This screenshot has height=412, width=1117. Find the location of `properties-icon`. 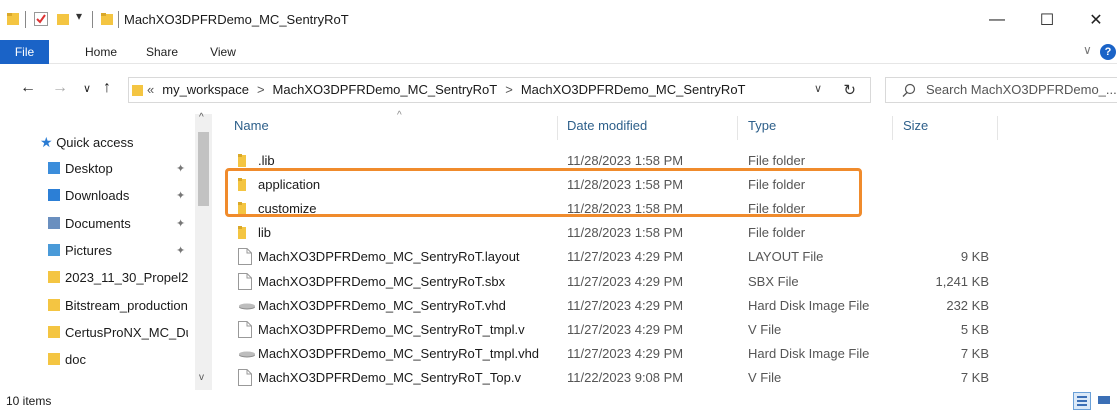

properties-icon is located at coordinates (41, 19).